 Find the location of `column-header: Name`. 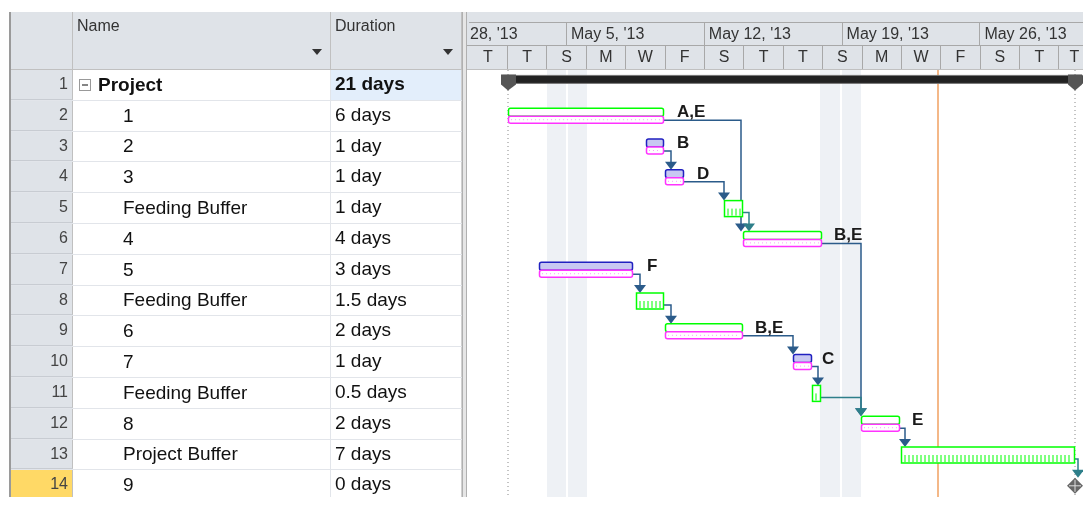

column-header: Name is located at coordinates (202, 40).